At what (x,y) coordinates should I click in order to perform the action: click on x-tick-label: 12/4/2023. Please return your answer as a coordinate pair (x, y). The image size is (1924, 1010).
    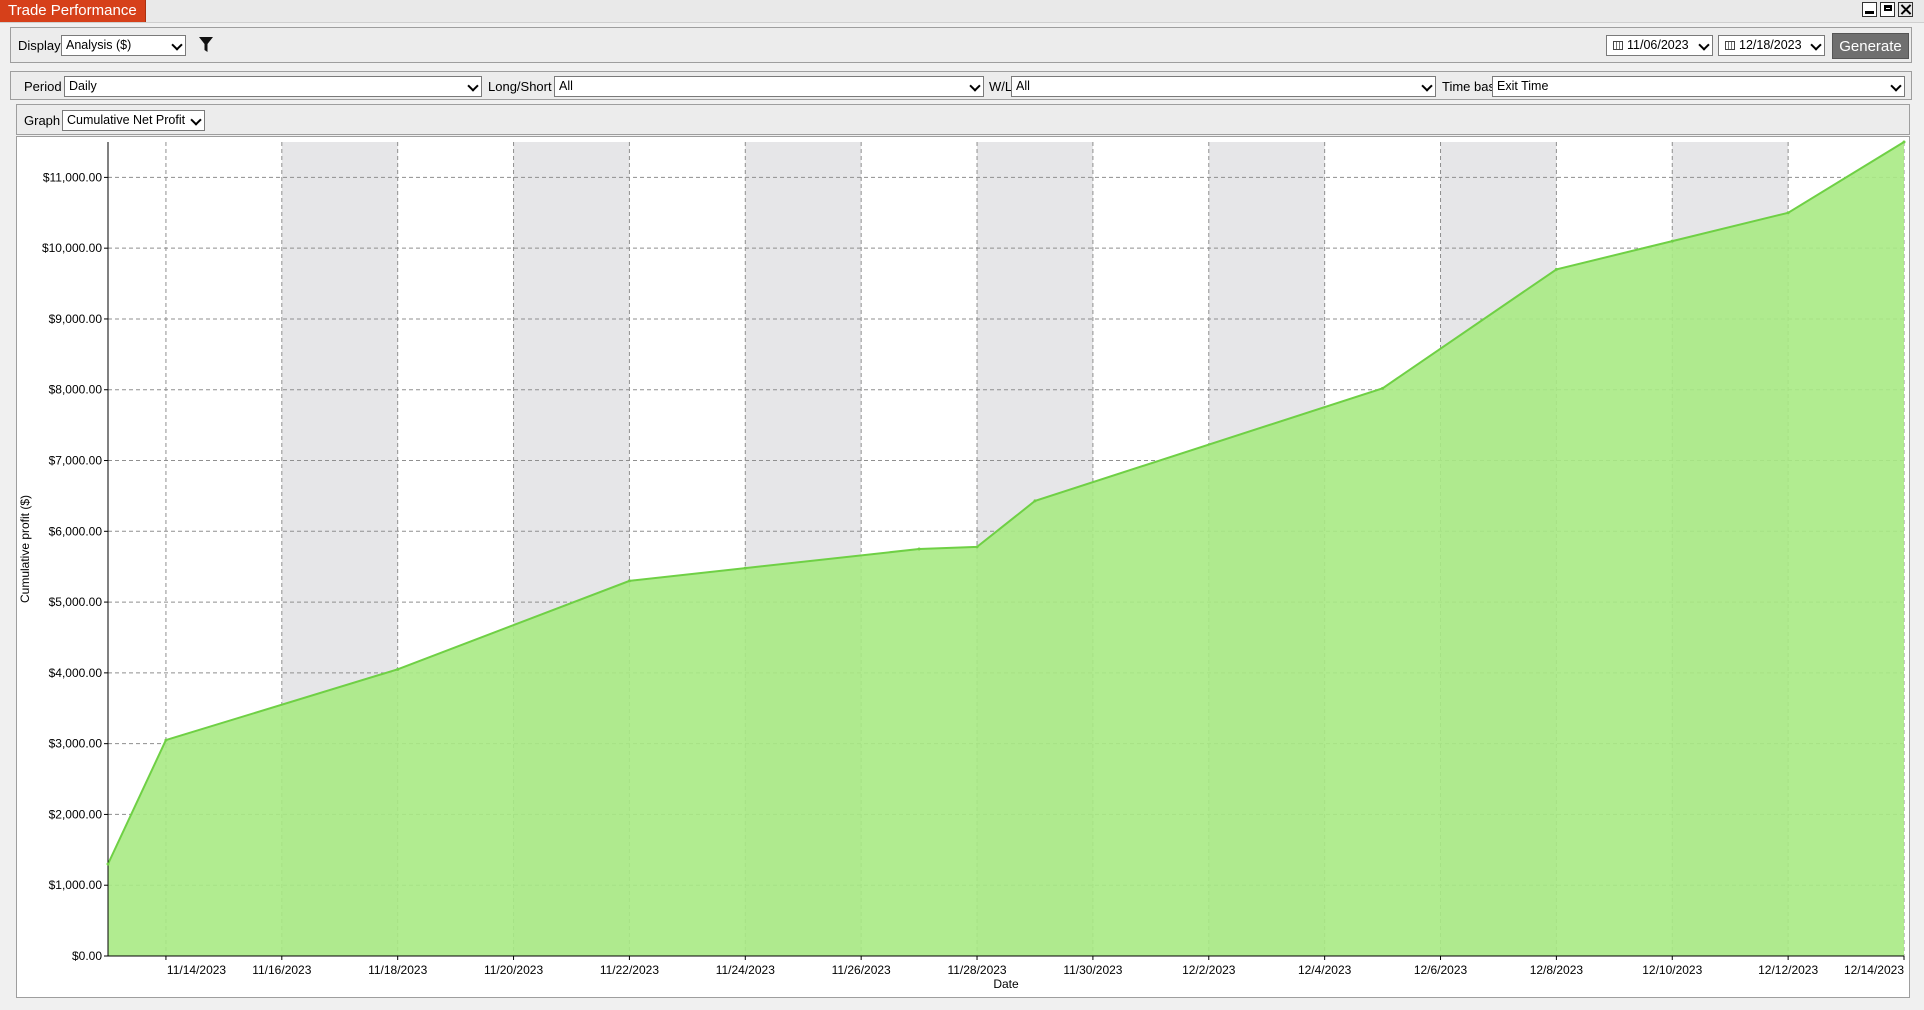
    Looking at the image, I should click on (1325, 970).